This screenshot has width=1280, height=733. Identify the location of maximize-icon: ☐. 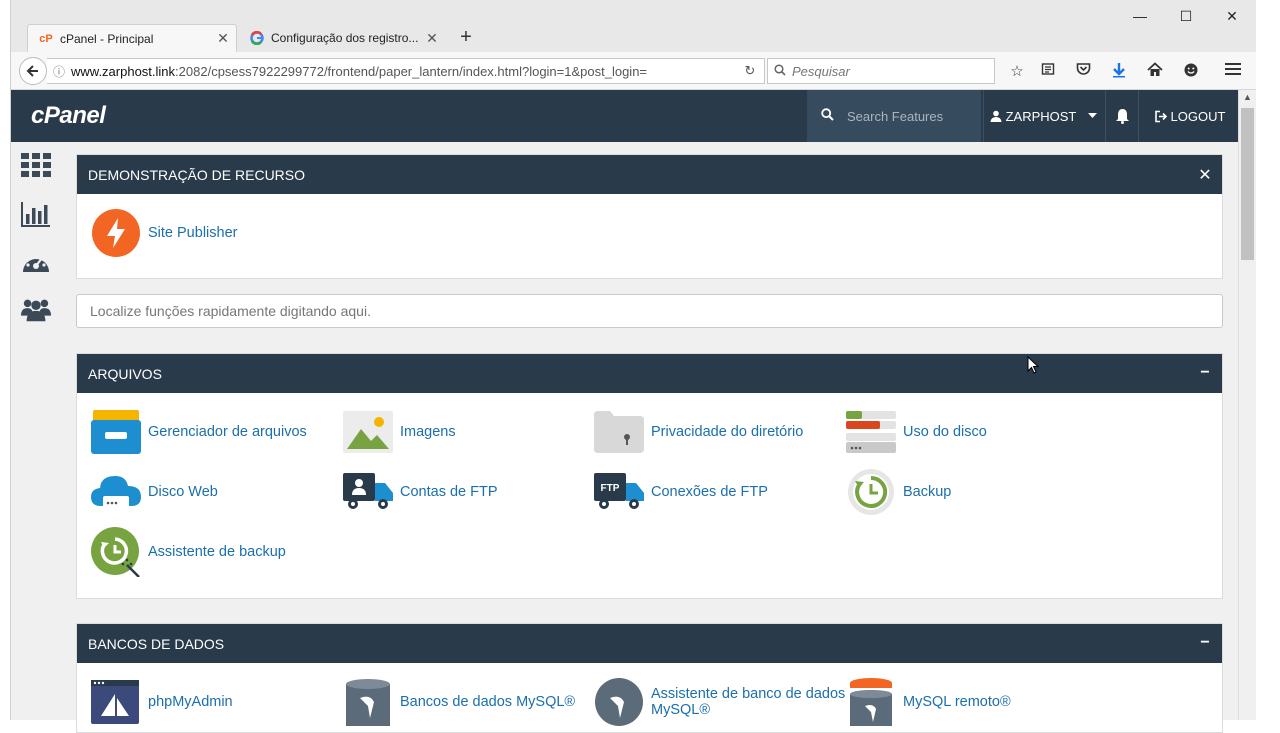
(1186, 16).